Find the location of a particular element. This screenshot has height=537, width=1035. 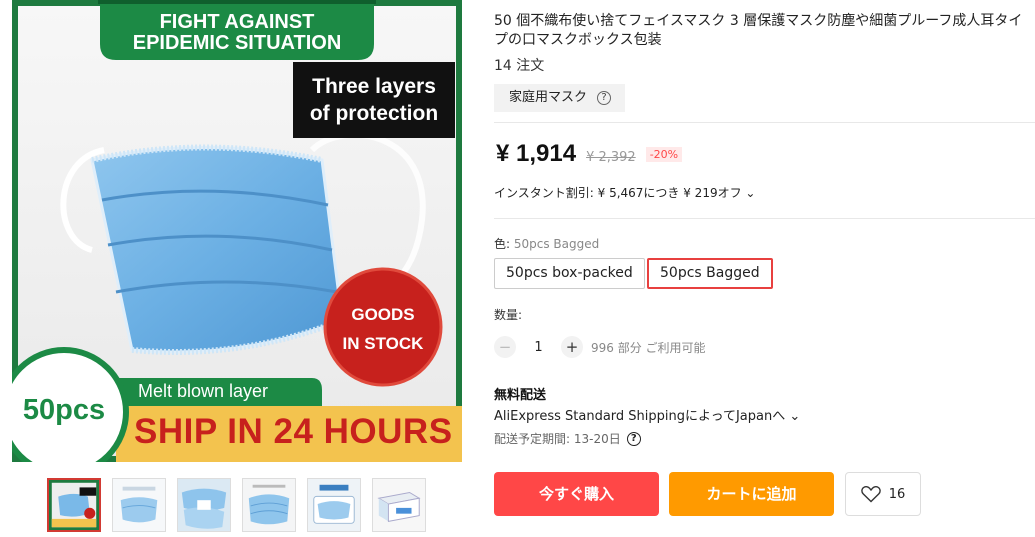

wishlist-button: 16 is located at coordinates (883, 494).